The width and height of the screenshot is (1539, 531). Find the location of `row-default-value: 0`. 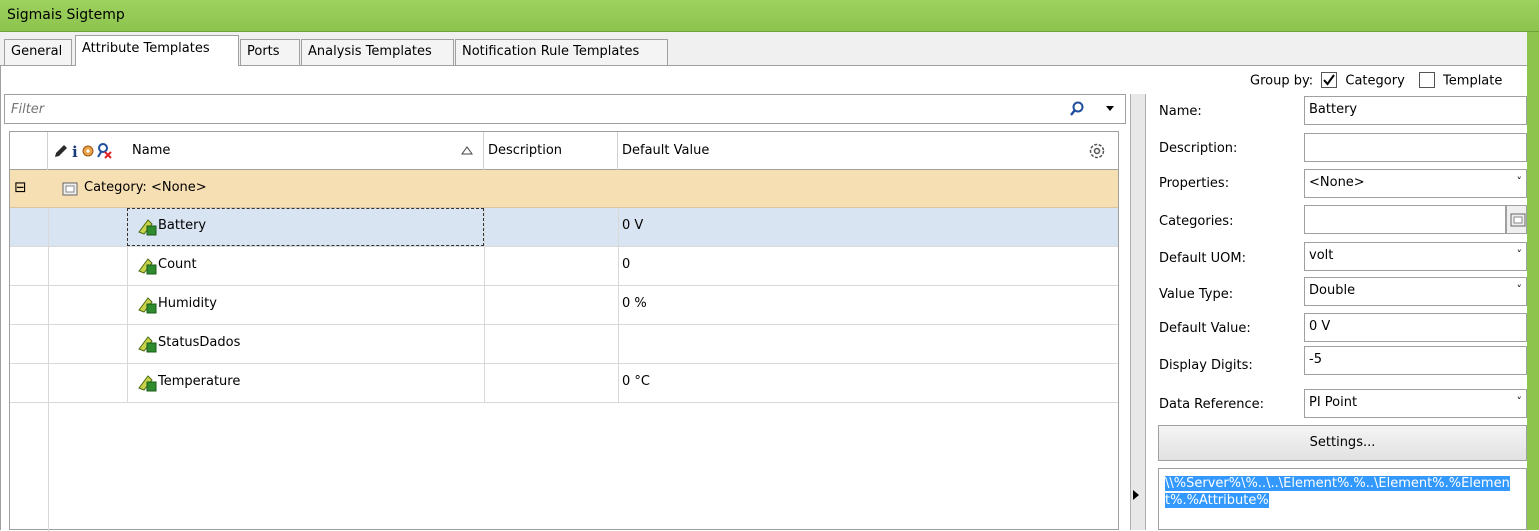

row-default-value: 0 is located at coordinates (626, 264).